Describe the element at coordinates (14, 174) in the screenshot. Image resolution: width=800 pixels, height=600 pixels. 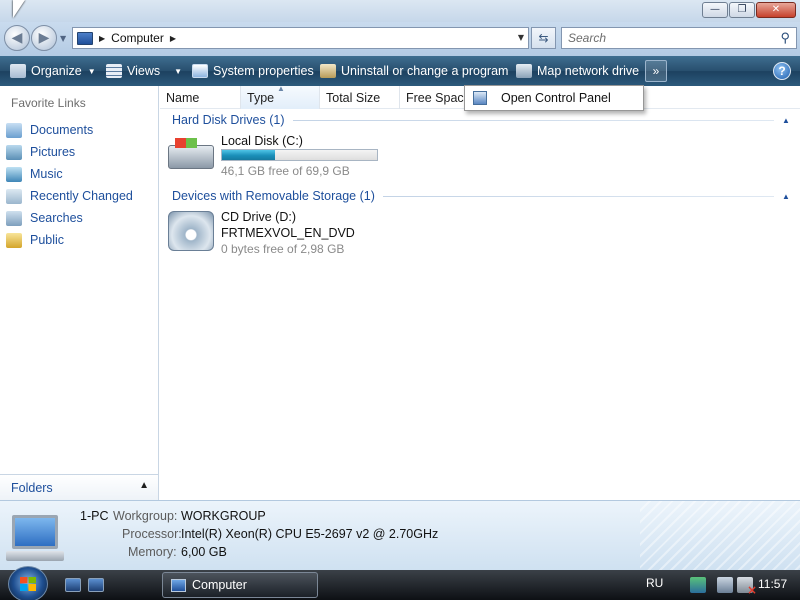
I see `music-icon` at that location.